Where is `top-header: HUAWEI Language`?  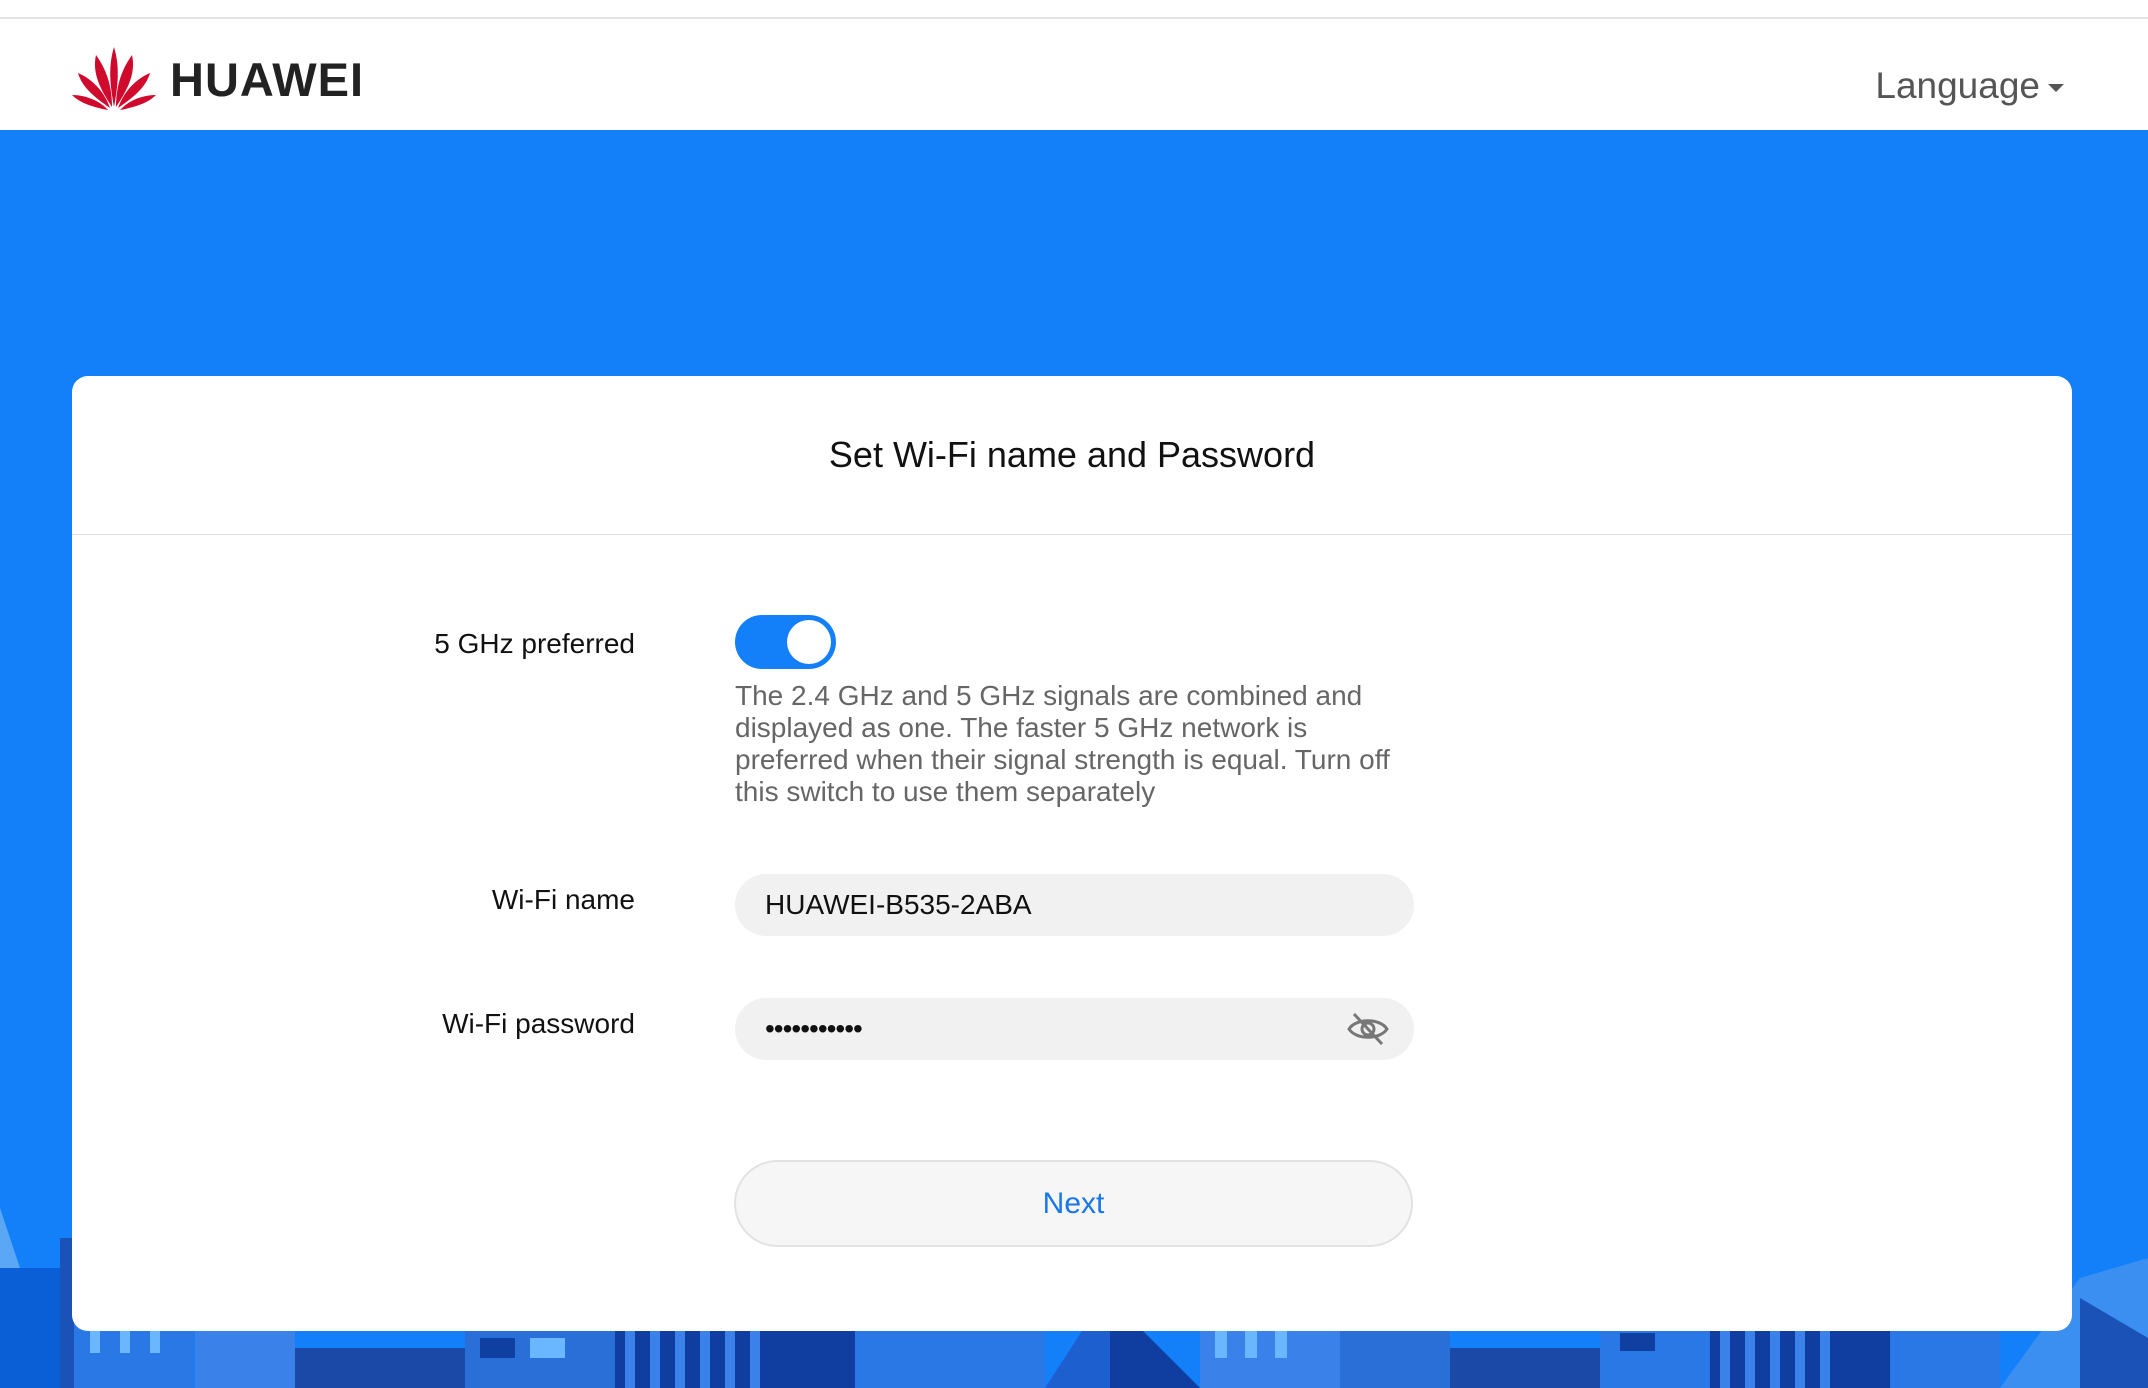 top-header: HUAWEI Language is located at coordinates (1074, 74).